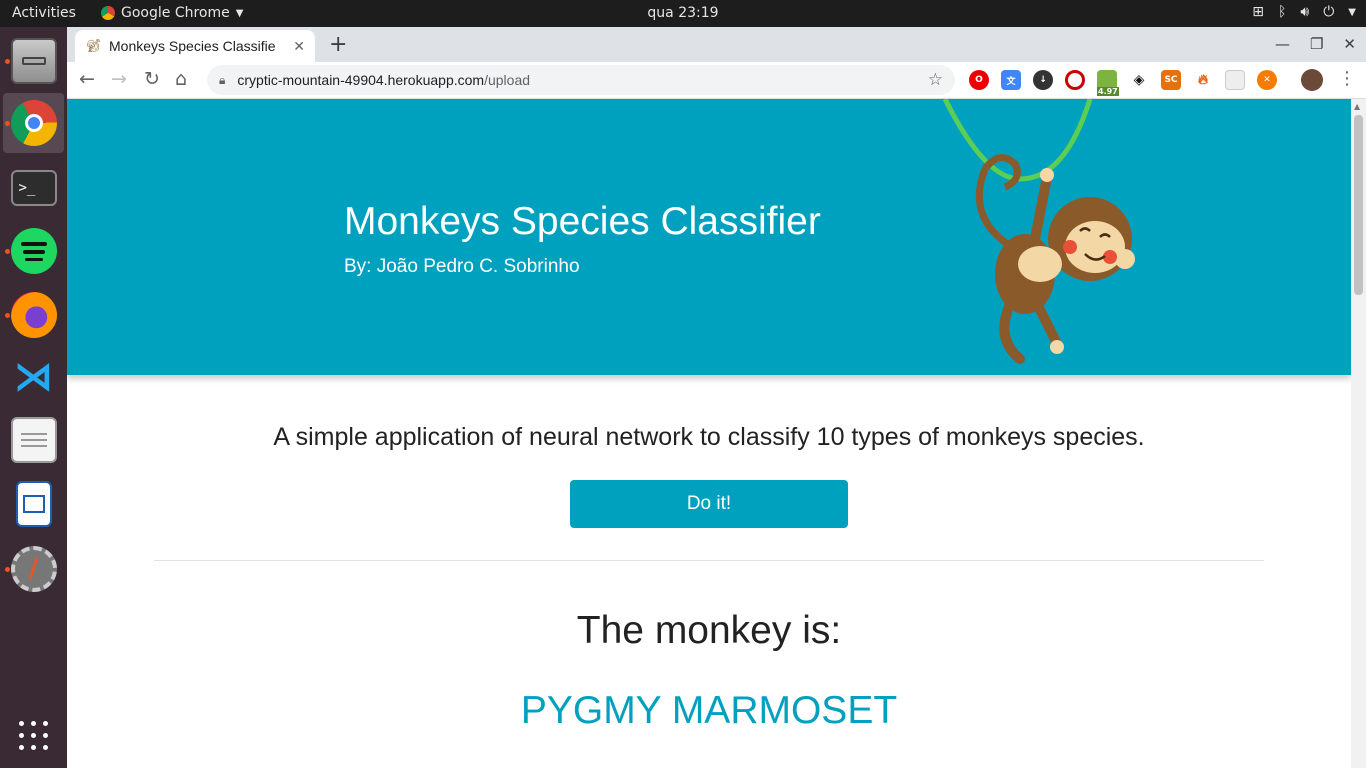  What do you see at coordinates (93, 45) in the screenshot?
I see `monkey-favicon-icon: 🐒︎` at bounding box center [93, 45].